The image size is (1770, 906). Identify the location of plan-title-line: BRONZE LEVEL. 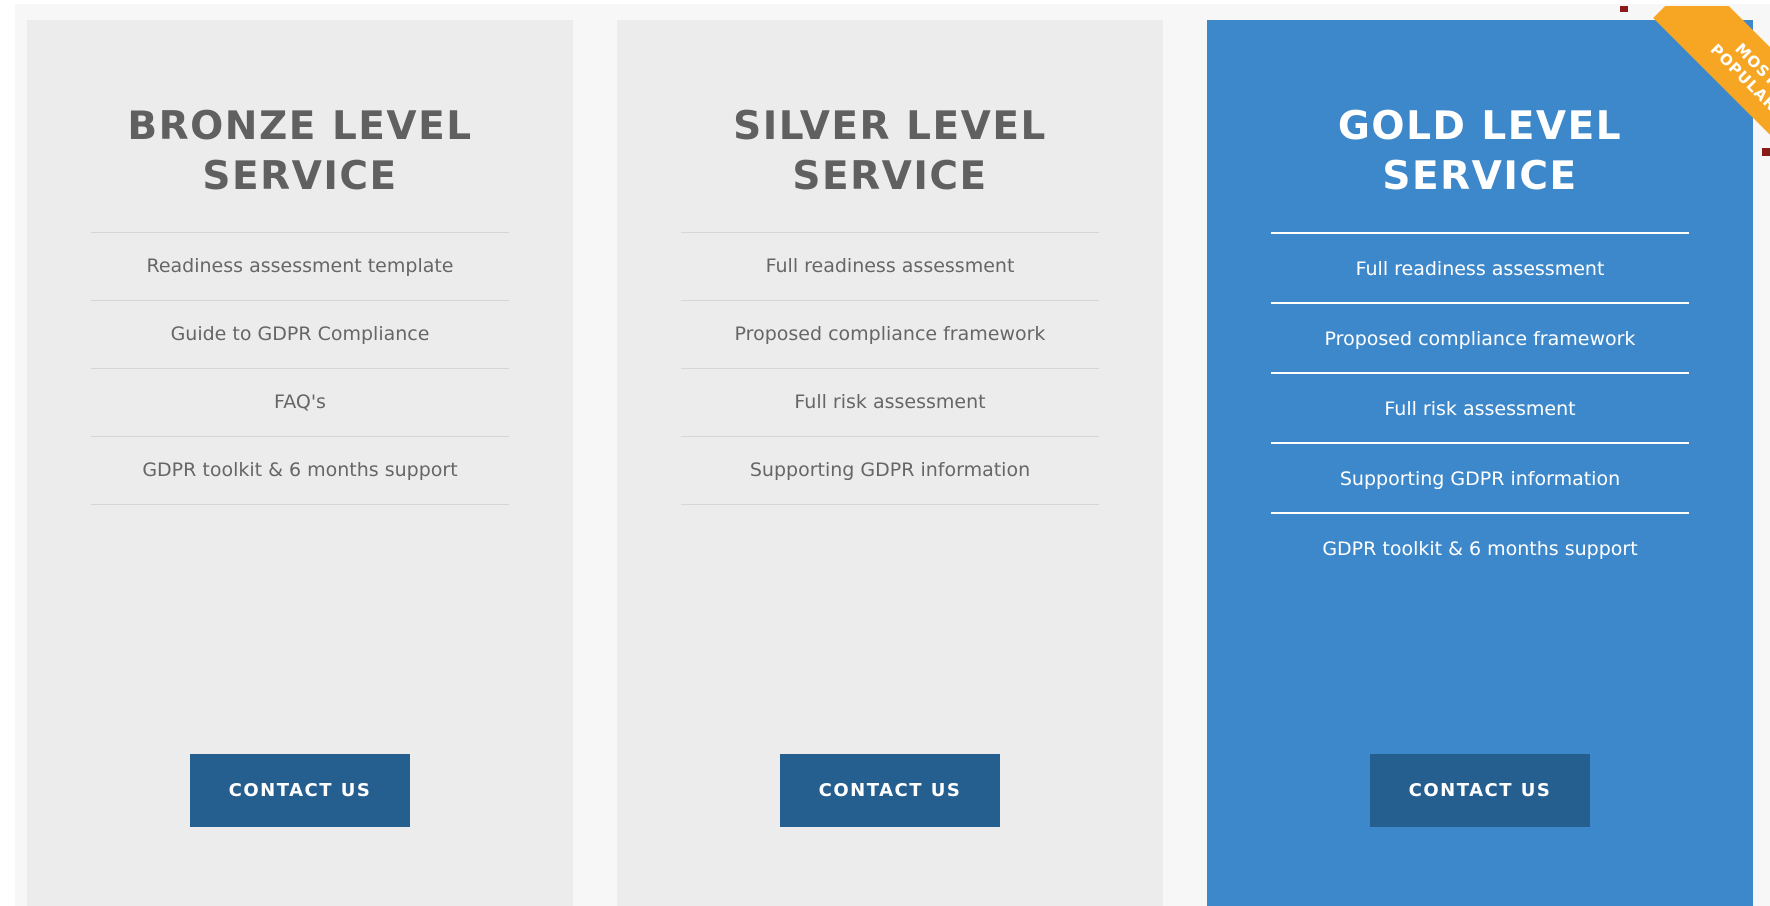
(300, 126).